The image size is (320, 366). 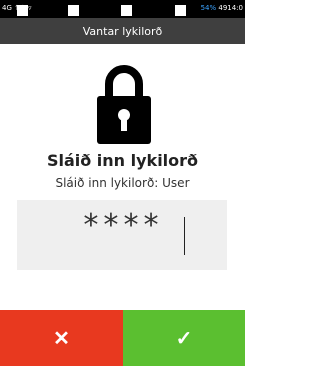 I want to click on close-icon: ✕, so click(x=61, y=338).